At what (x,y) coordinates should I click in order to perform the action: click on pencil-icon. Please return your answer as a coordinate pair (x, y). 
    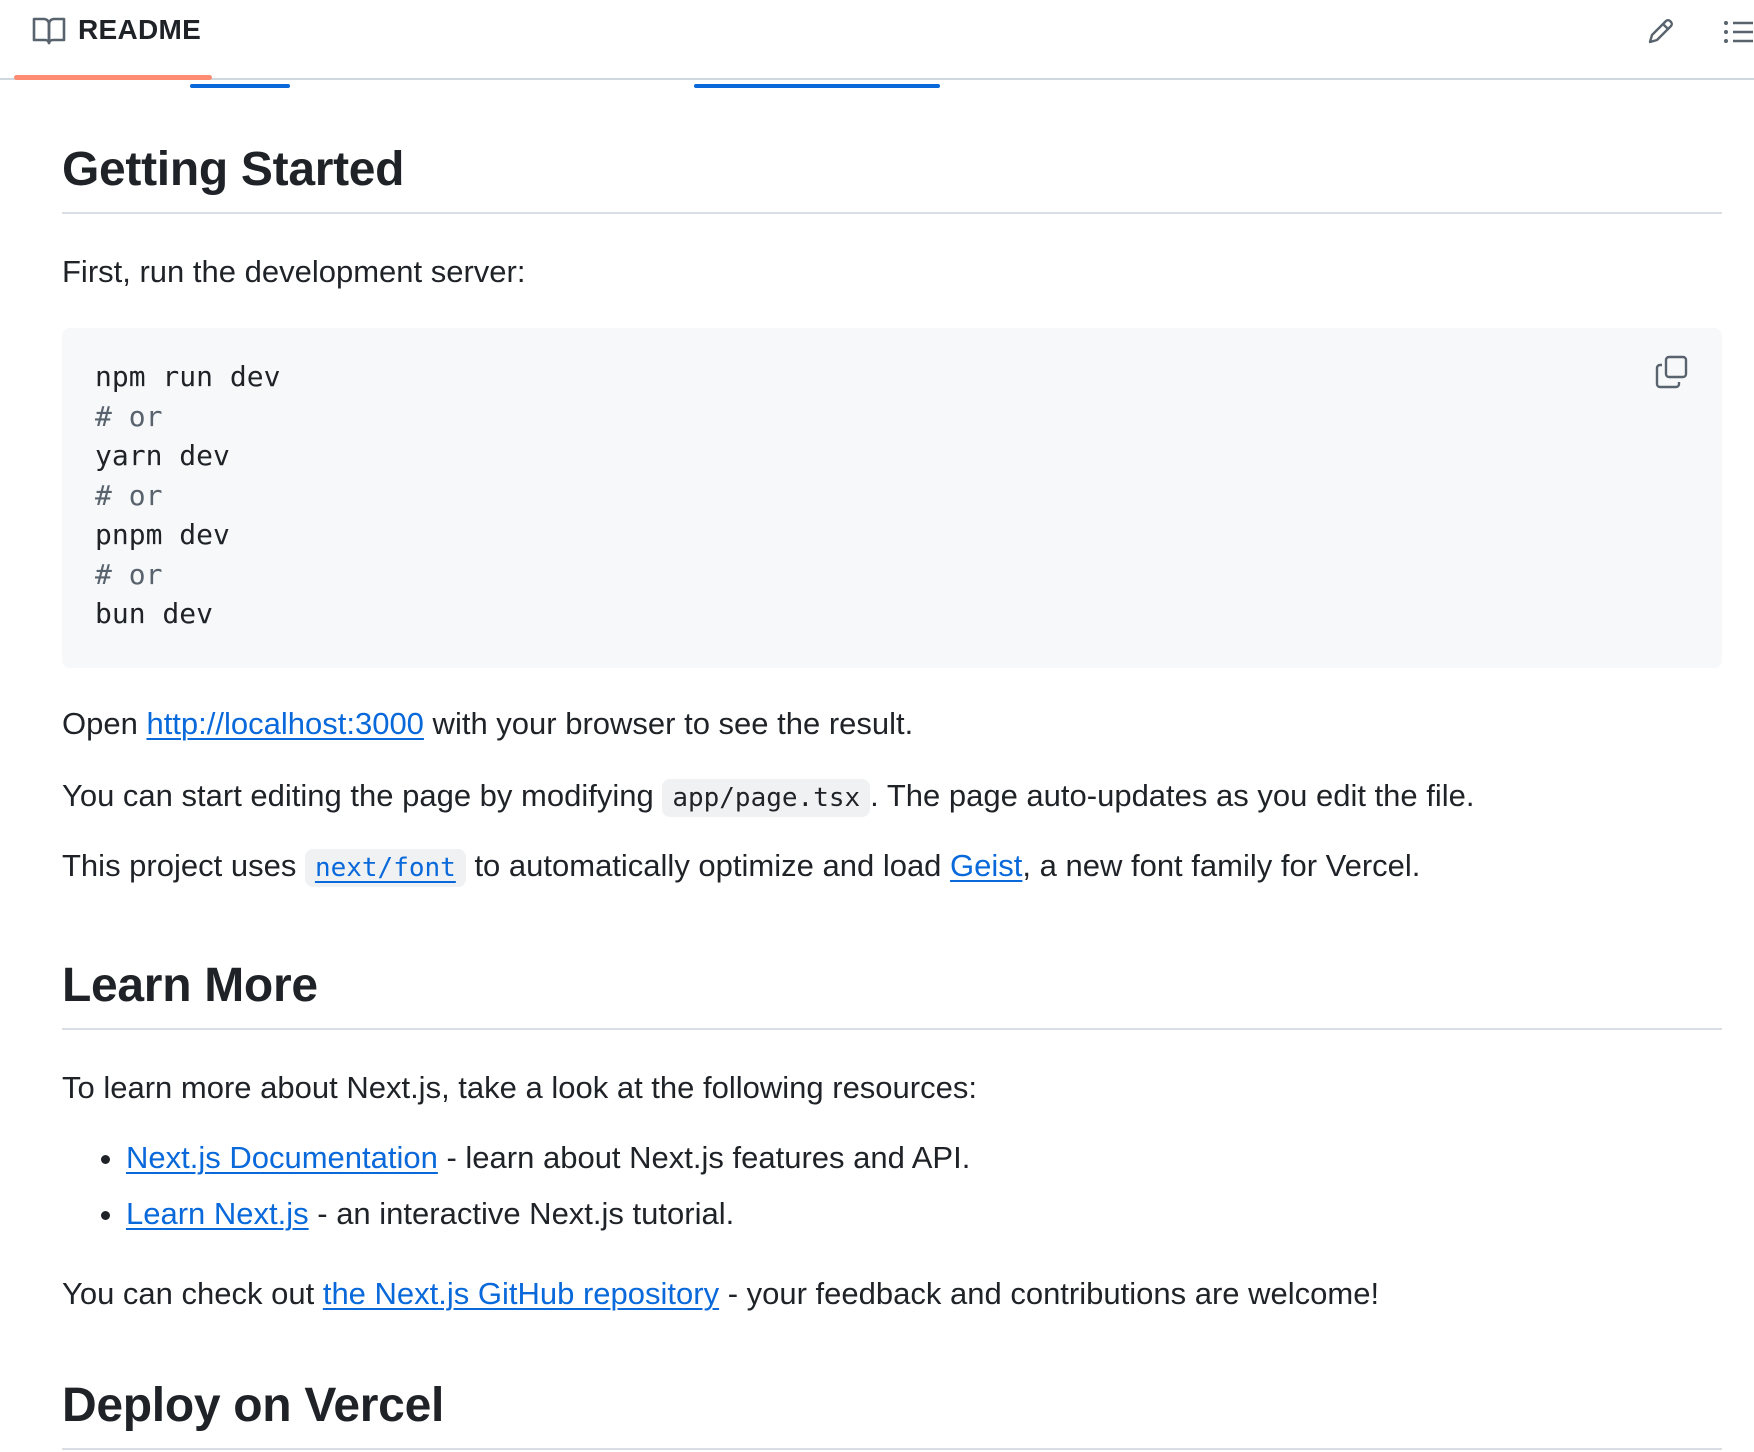
    Looking at the image, I should click on (1660, 31).